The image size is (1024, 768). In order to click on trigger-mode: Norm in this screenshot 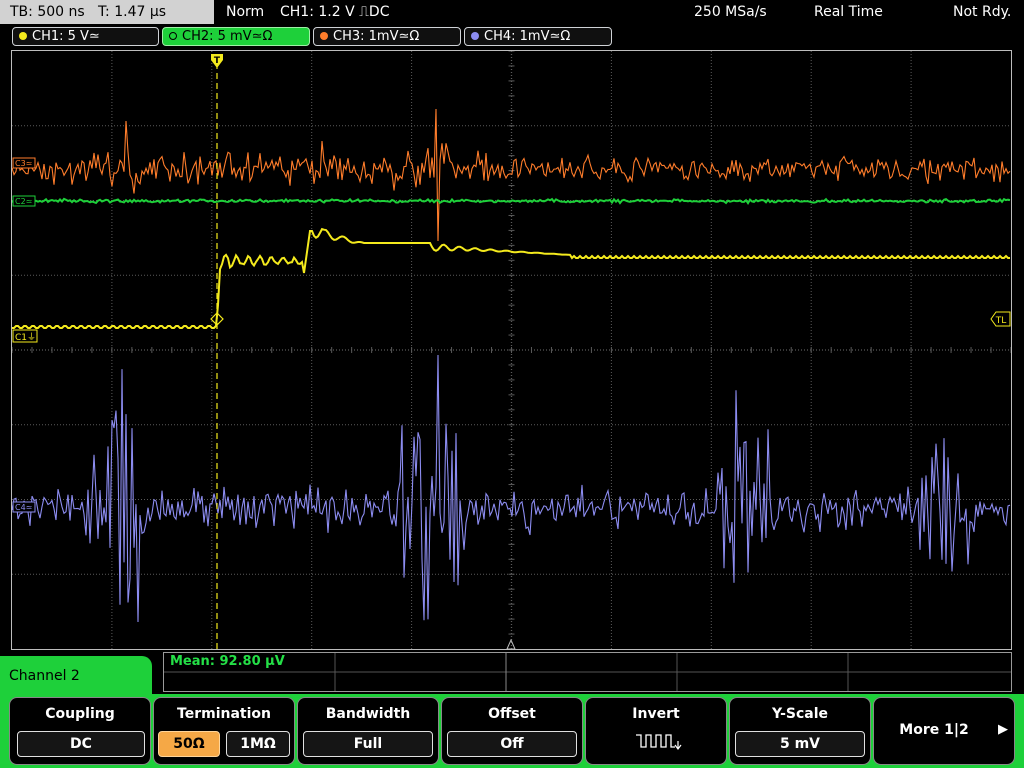, I will do `click(245, 12)`.